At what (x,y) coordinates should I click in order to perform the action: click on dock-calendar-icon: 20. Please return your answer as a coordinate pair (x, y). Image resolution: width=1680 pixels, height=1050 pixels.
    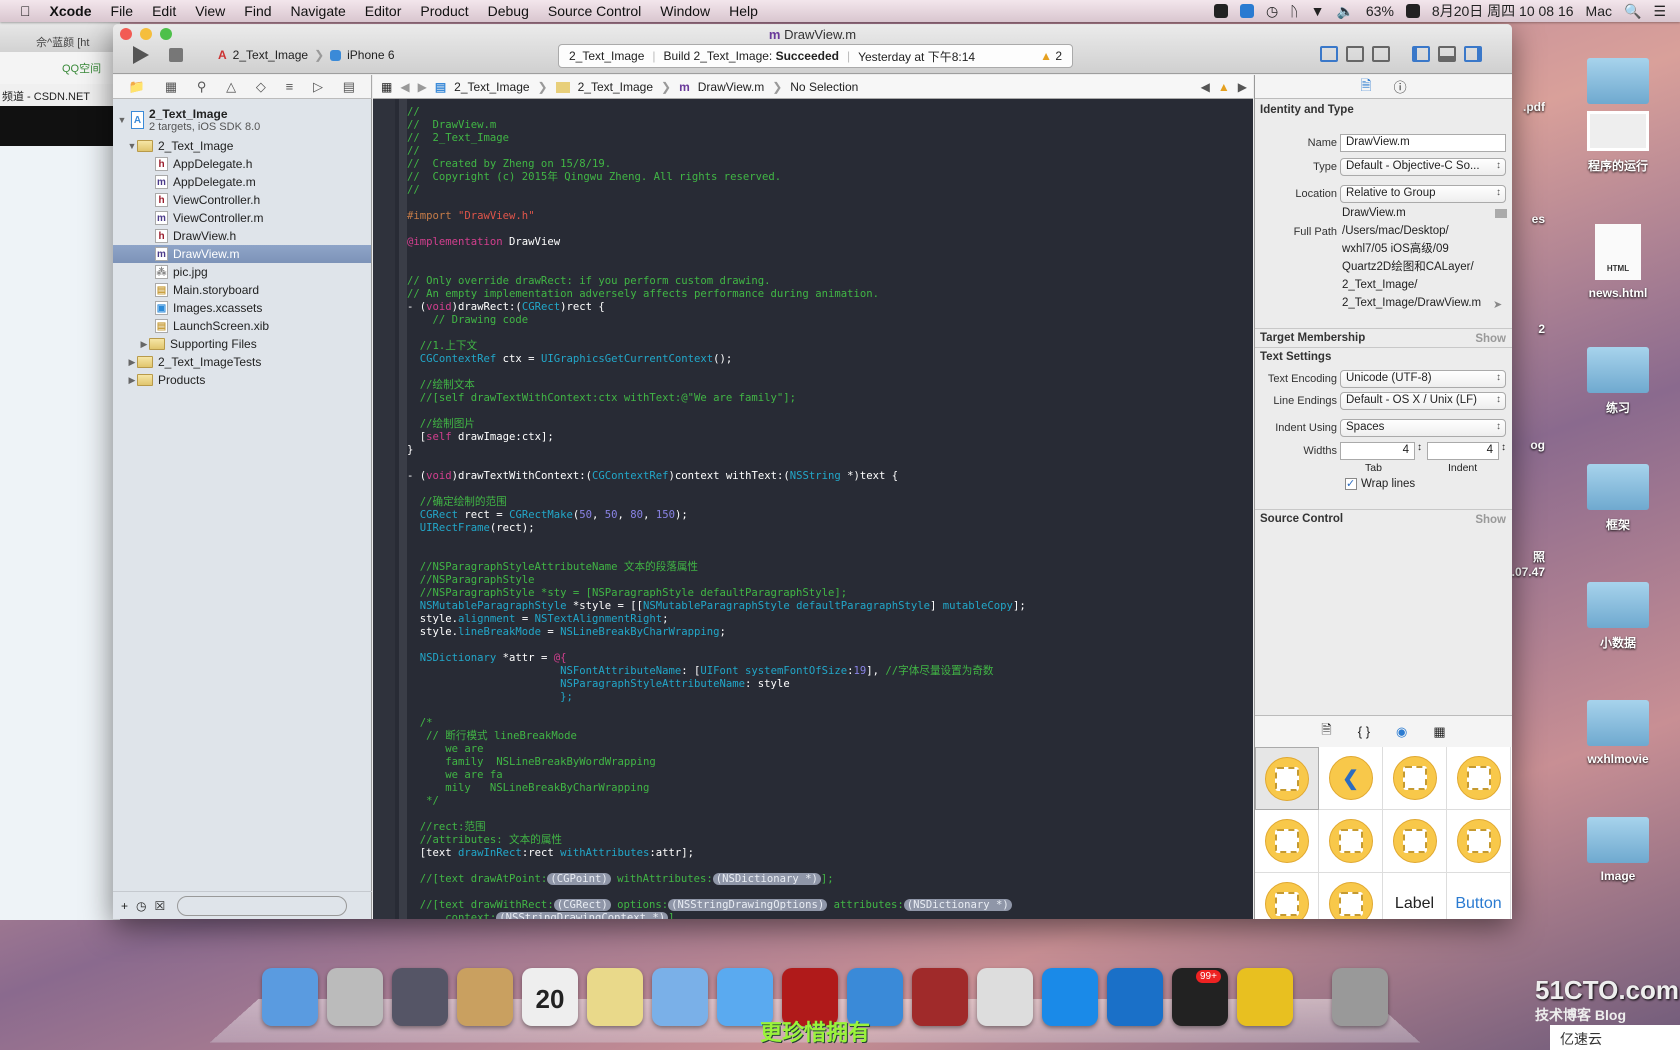
    Looking at the image, I should click on (550, 997).